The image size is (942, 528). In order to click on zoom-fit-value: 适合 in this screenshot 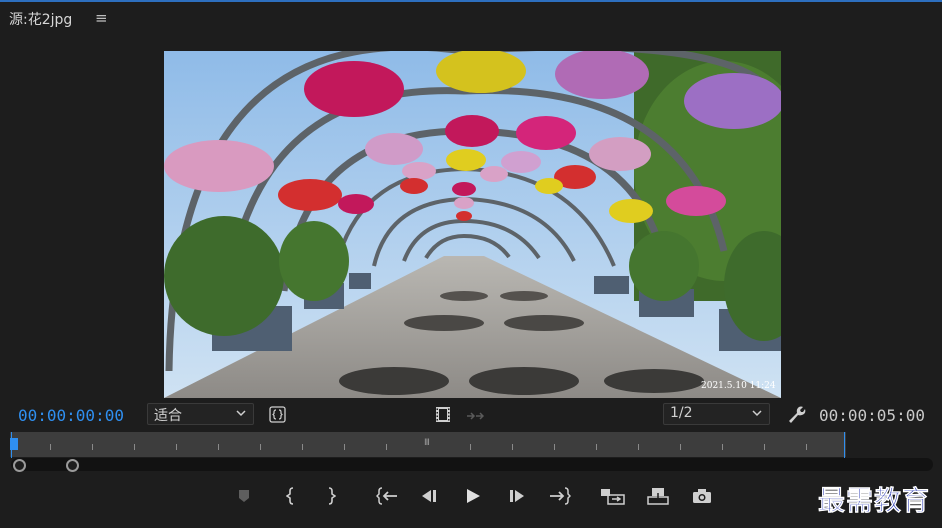, I will do `click(168, 416)`.